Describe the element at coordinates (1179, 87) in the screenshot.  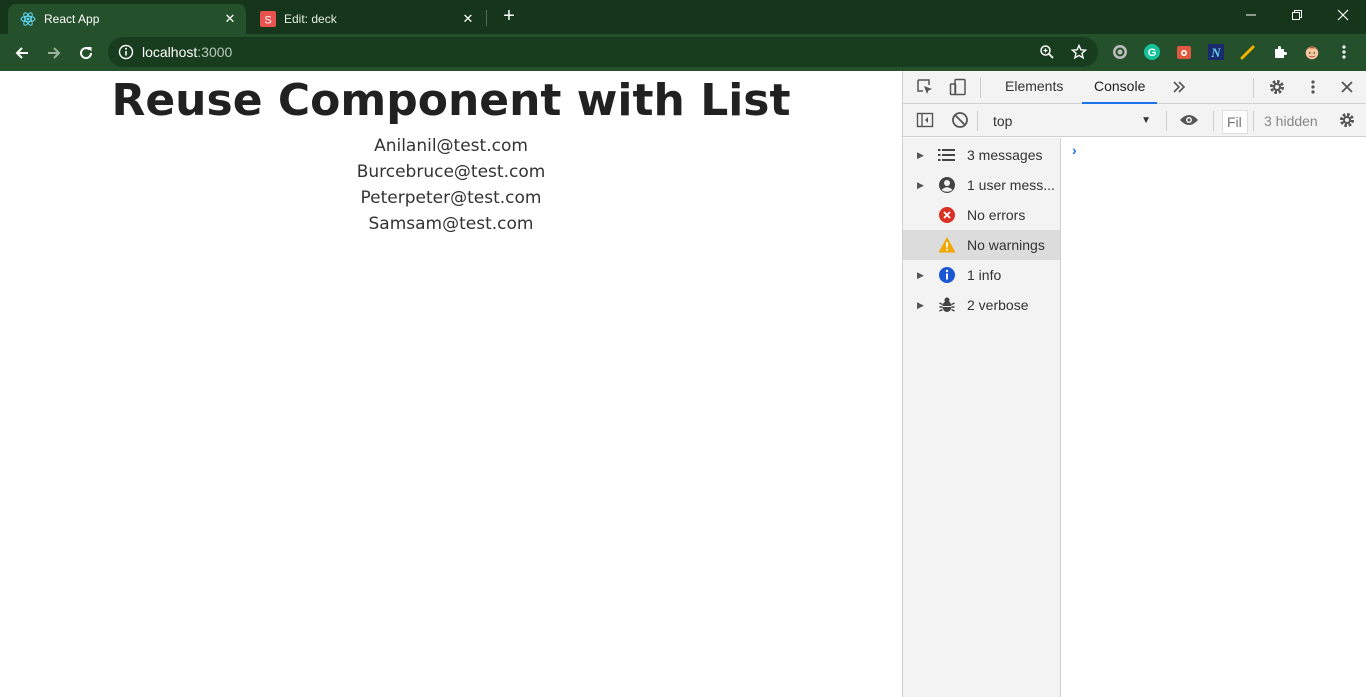
I see `more-tabs-icon` at that location.